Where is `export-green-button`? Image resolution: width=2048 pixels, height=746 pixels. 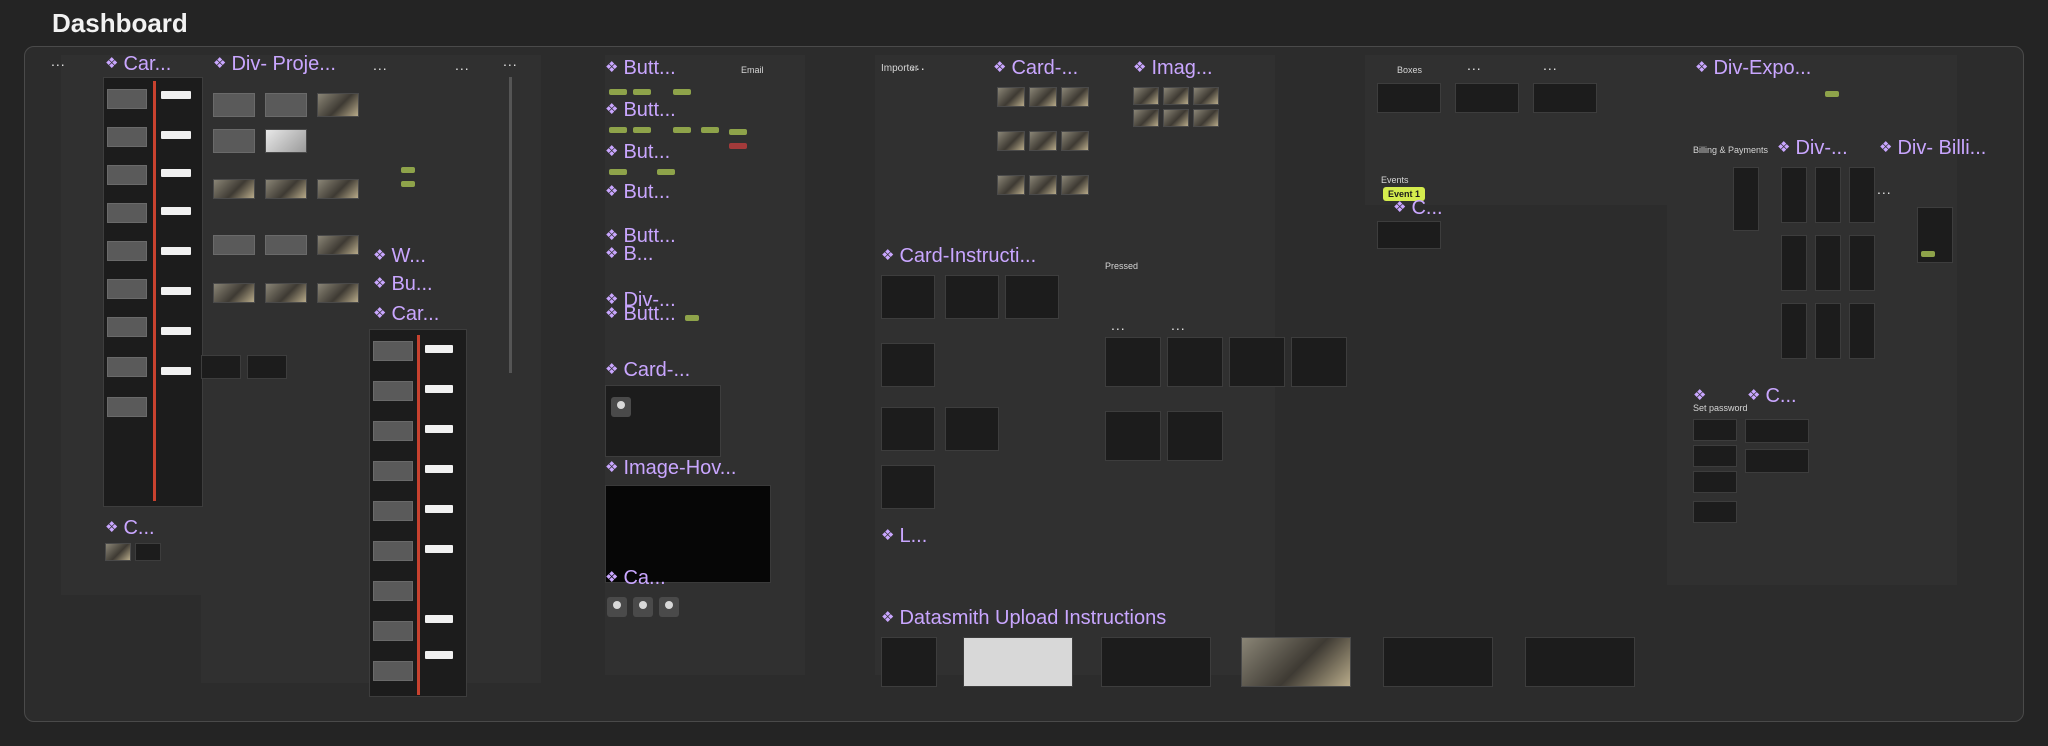
export-green-button is located at coordinates (1832, 94).